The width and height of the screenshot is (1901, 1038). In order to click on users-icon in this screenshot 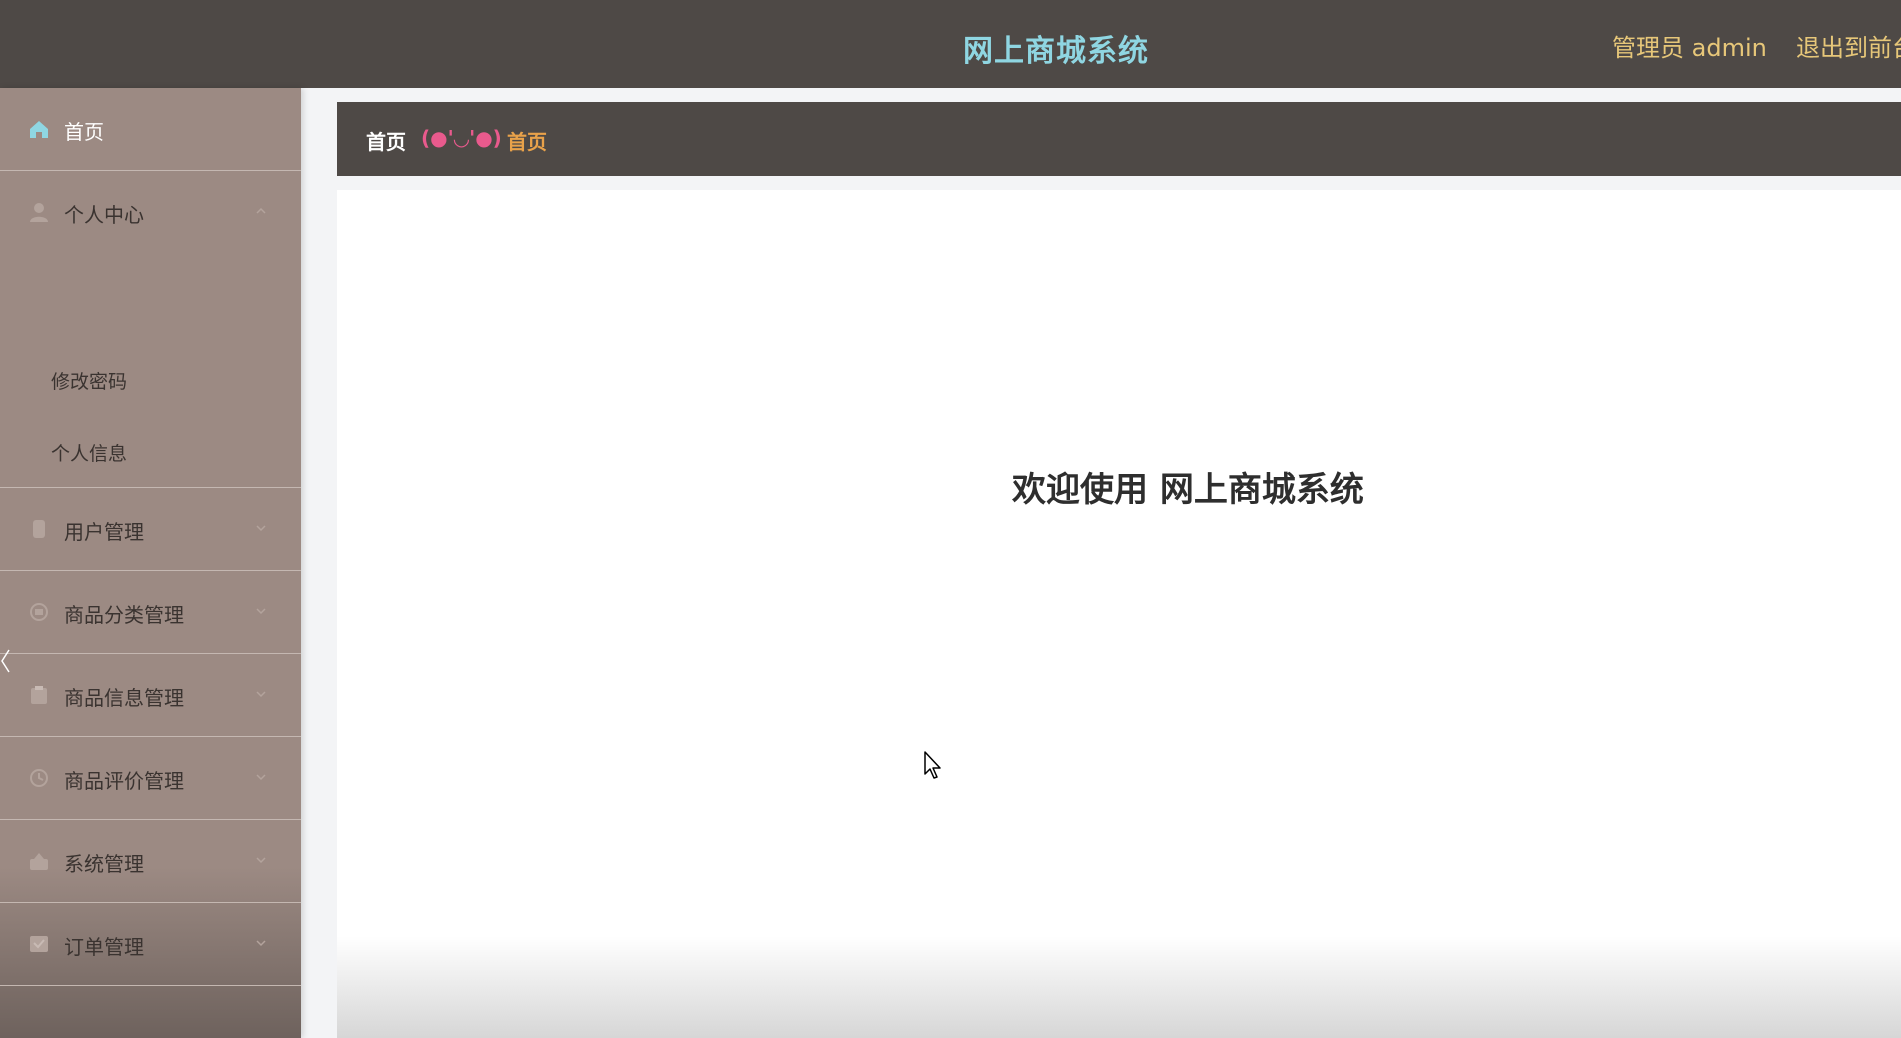, I will do `click(39, 529)`.